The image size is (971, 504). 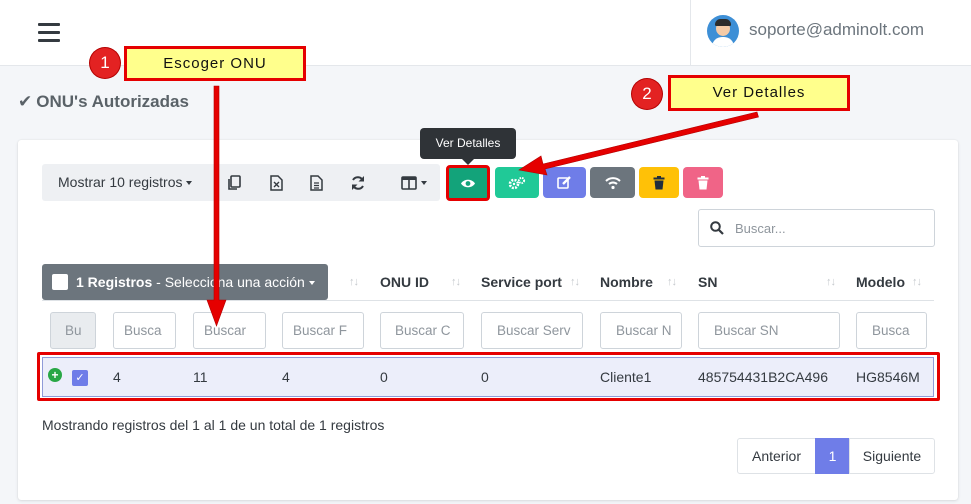 I want to click on excel-button, so click(x=276, y=182).